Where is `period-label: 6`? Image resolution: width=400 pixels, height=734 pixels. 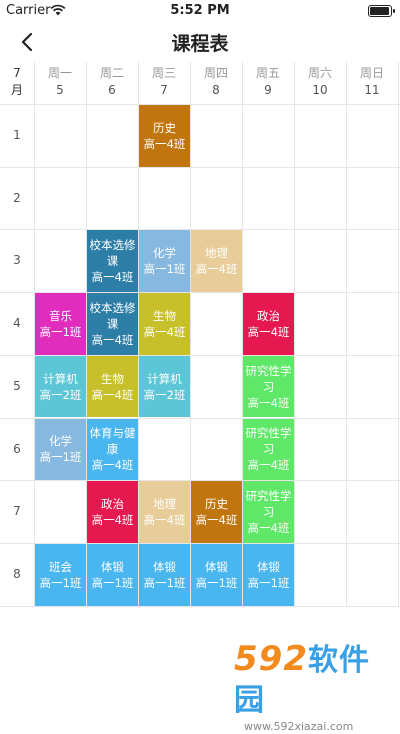 period-label: 6 is located at coordinates (17, 448).